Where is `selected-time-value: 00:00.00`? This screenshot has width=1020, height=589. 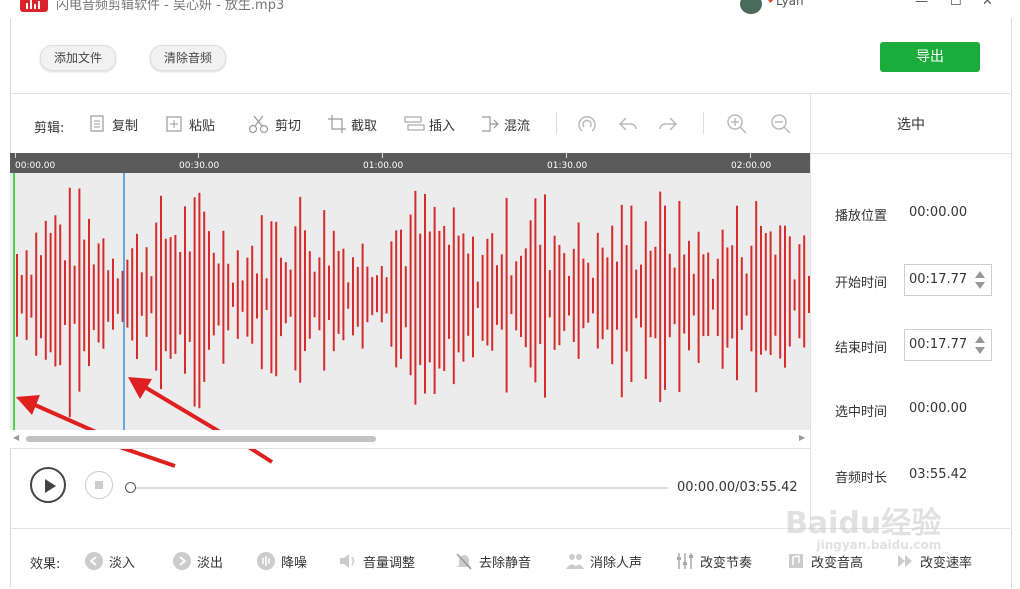 selected-time-value: 00:00.00 is located at coordinates (938, 408).